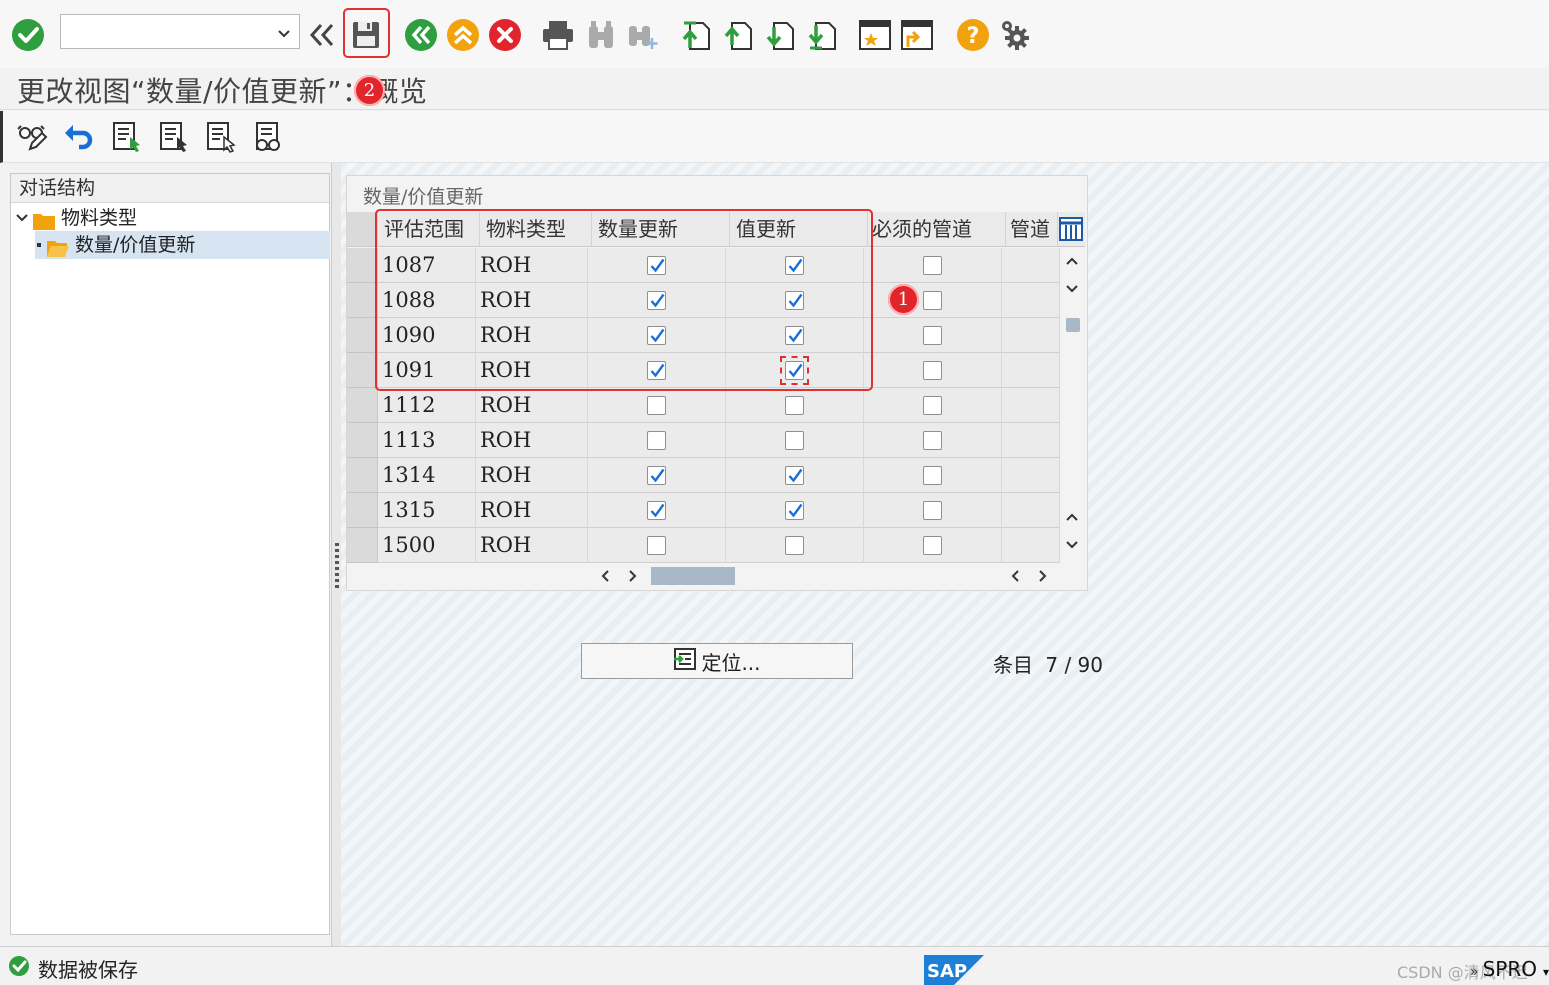 The height and width of the screenshot is (985, 1549). I want to click on scroll-down-icon, so click(1072, 289).